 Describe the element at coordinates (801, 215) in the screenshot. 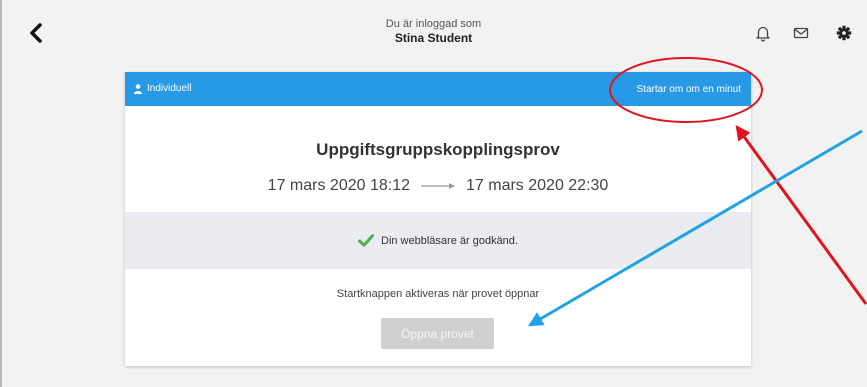

I see `annotation-arrow-red` at that location.